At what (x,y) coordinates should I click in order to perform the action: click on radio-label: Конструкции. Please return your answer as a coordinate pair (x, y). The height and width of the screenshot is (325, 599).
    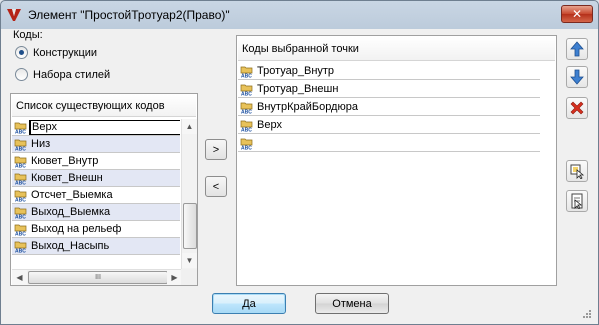
    Looking at the image, I should click on (65, 52).